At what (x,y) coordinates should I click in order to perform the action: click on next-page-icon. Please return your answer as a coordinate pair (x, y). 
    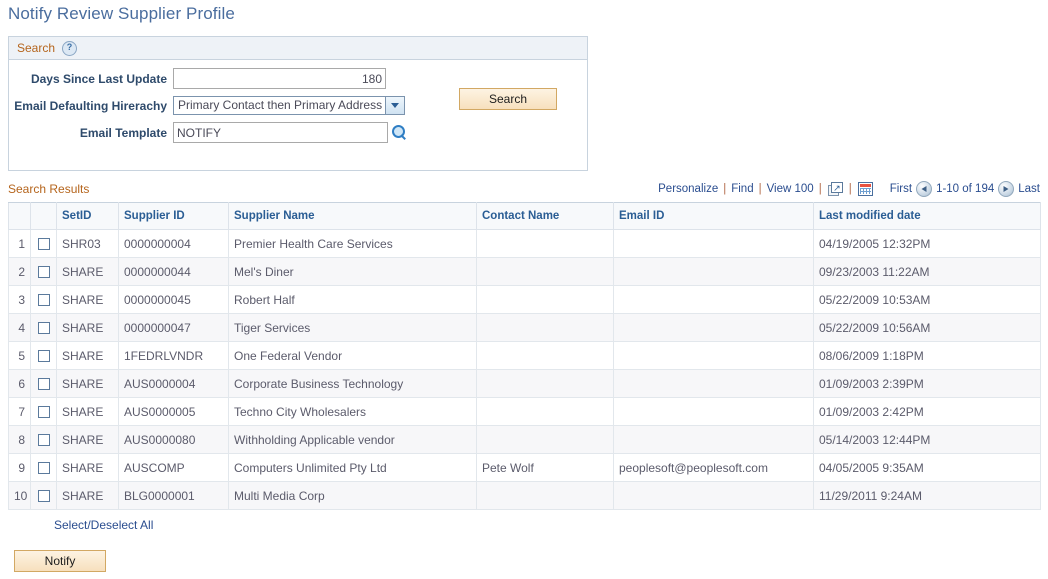
    Looking at the image, I should click on (1006, 189).